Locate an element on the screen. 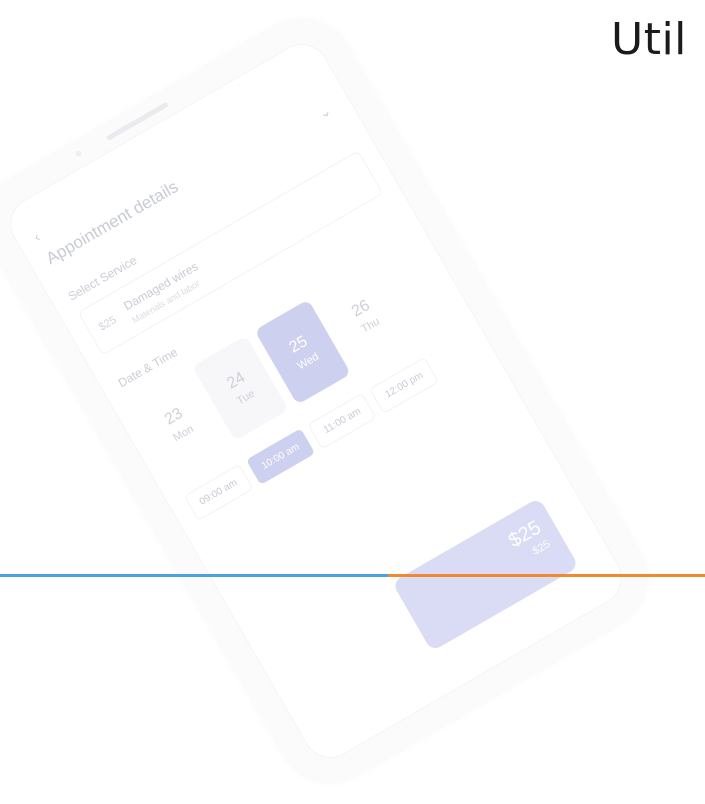 This screenshot has width=705, height=804. date-weekday: Thu is located at coordinates (370, 325).